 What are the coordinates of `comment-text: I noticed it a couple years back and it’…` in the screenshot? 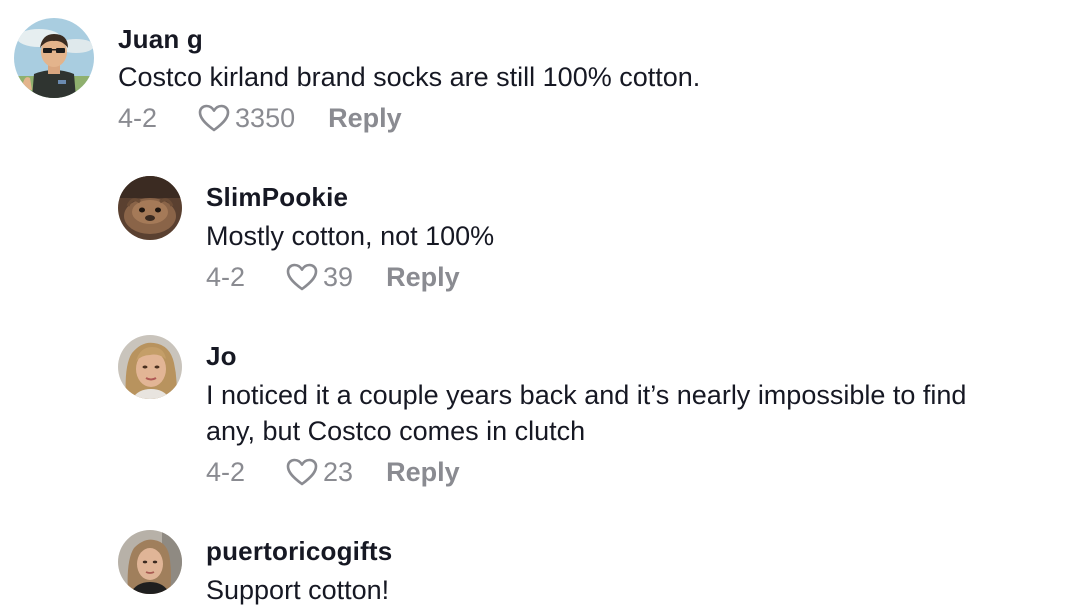 It's located at (586, 413).